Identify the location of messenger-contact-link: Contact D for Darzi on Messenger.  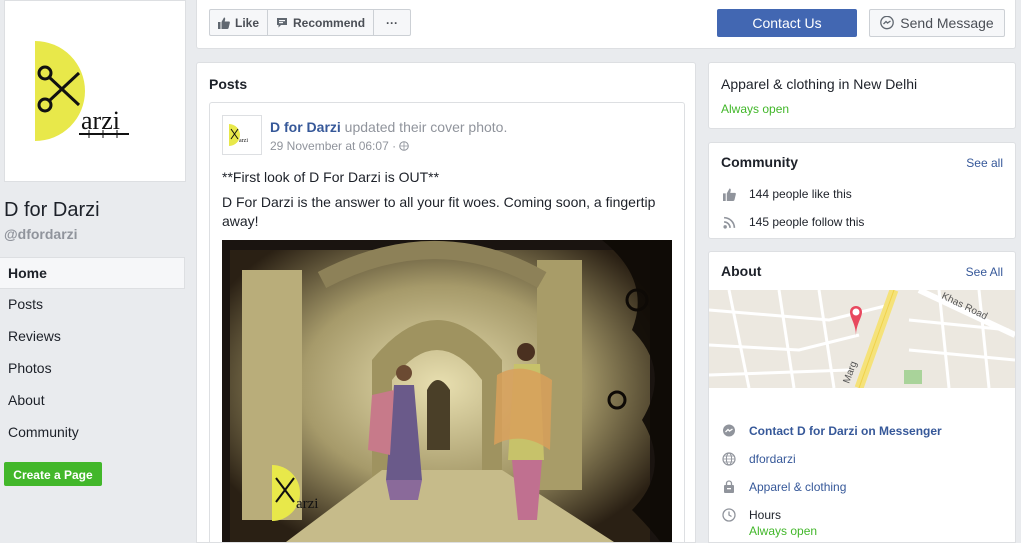
(845, 431).